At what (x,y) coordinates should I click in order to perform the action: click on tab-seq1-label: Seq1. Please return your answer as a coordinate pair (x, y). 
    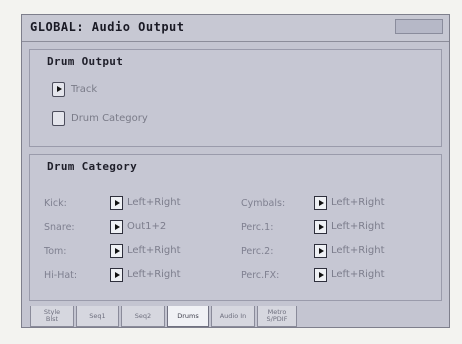
    Looking at the image, I should click on (97, 315).